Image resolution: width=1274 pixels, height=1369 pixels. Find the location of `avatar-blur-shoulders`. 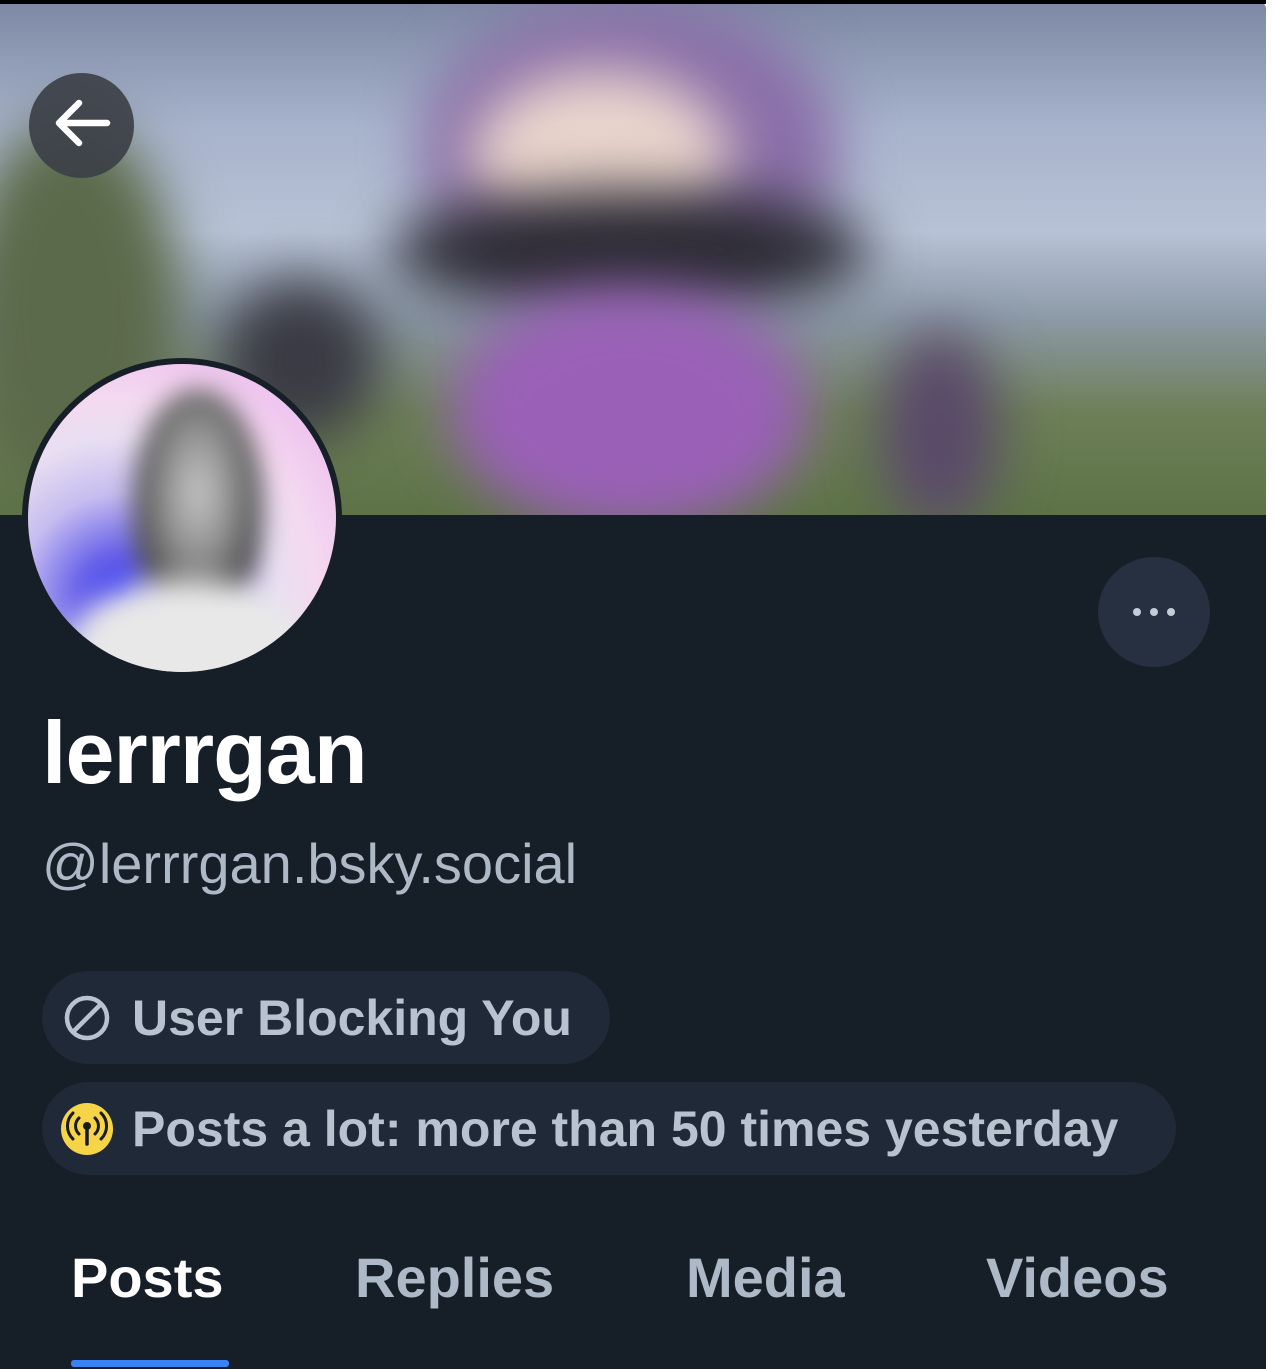

avatar-blur-shoulders is located at coordinates (188, 625).